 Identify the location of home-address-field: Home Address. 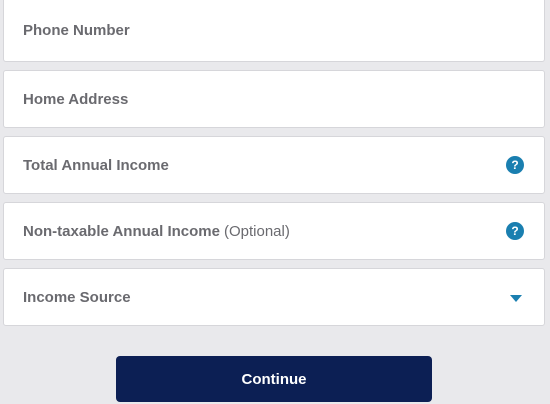
(274, 99).